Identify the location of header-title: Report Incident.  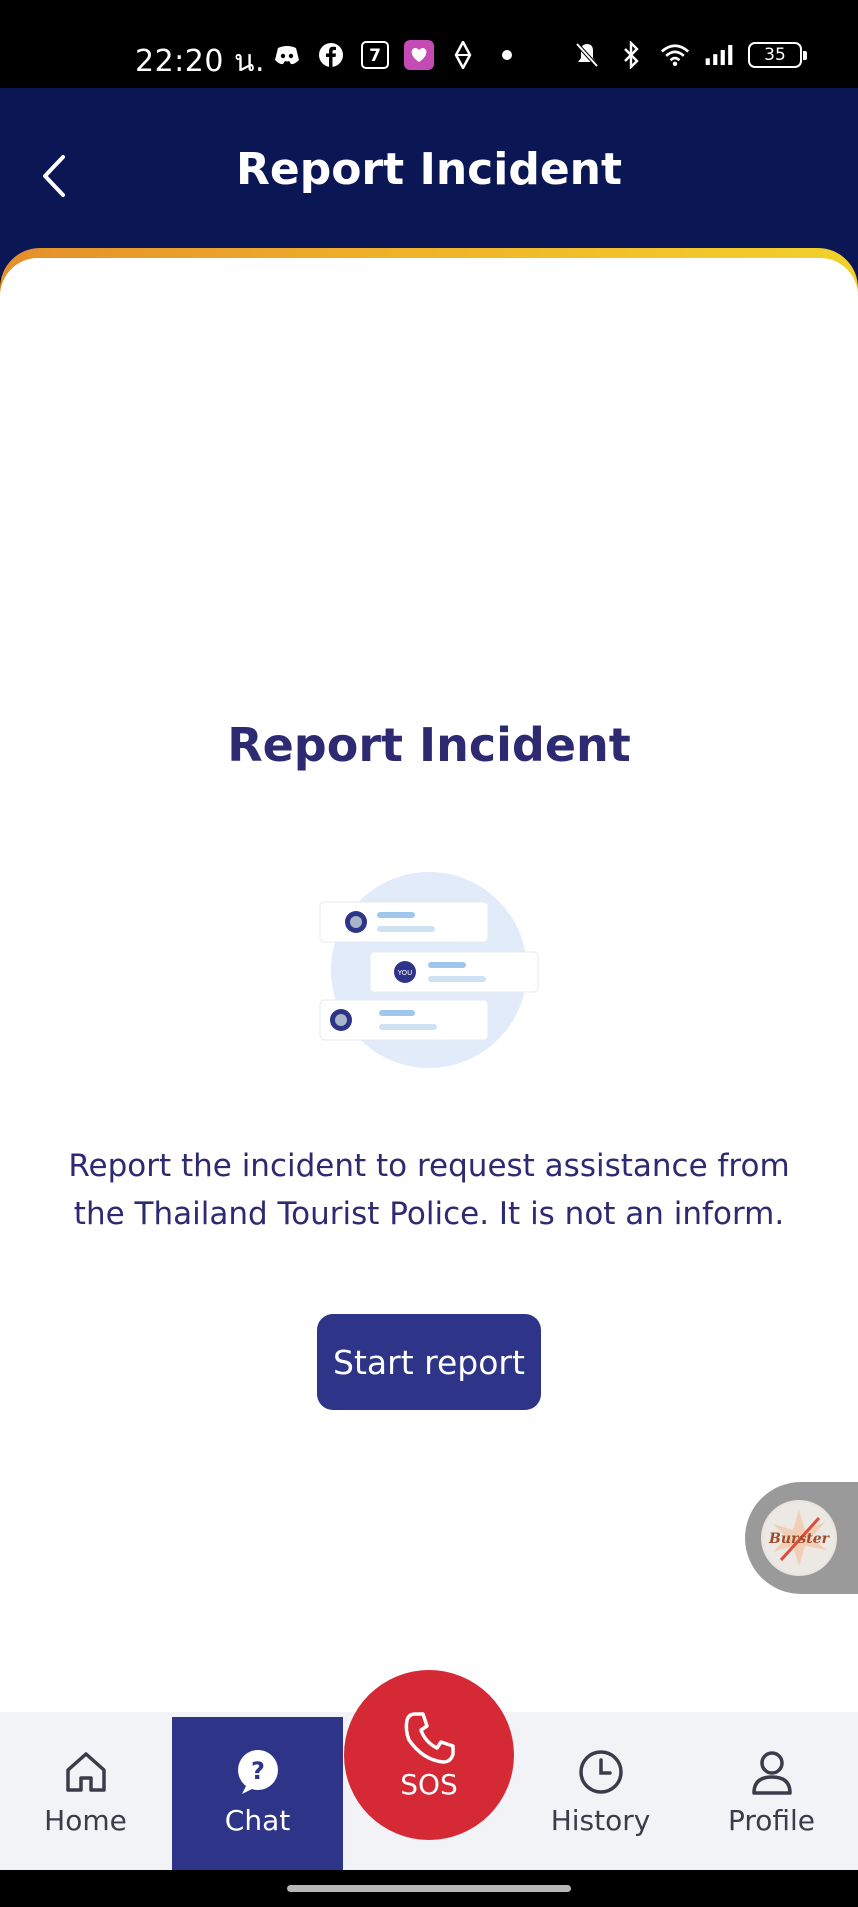
(429, 169).